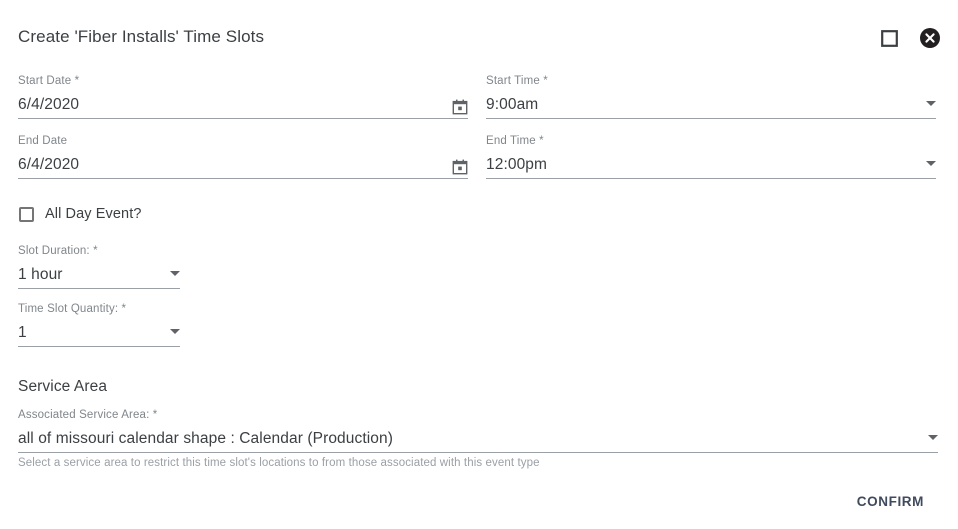  I want to click on end-date-control: 6/4/2020, so click(243, 165).